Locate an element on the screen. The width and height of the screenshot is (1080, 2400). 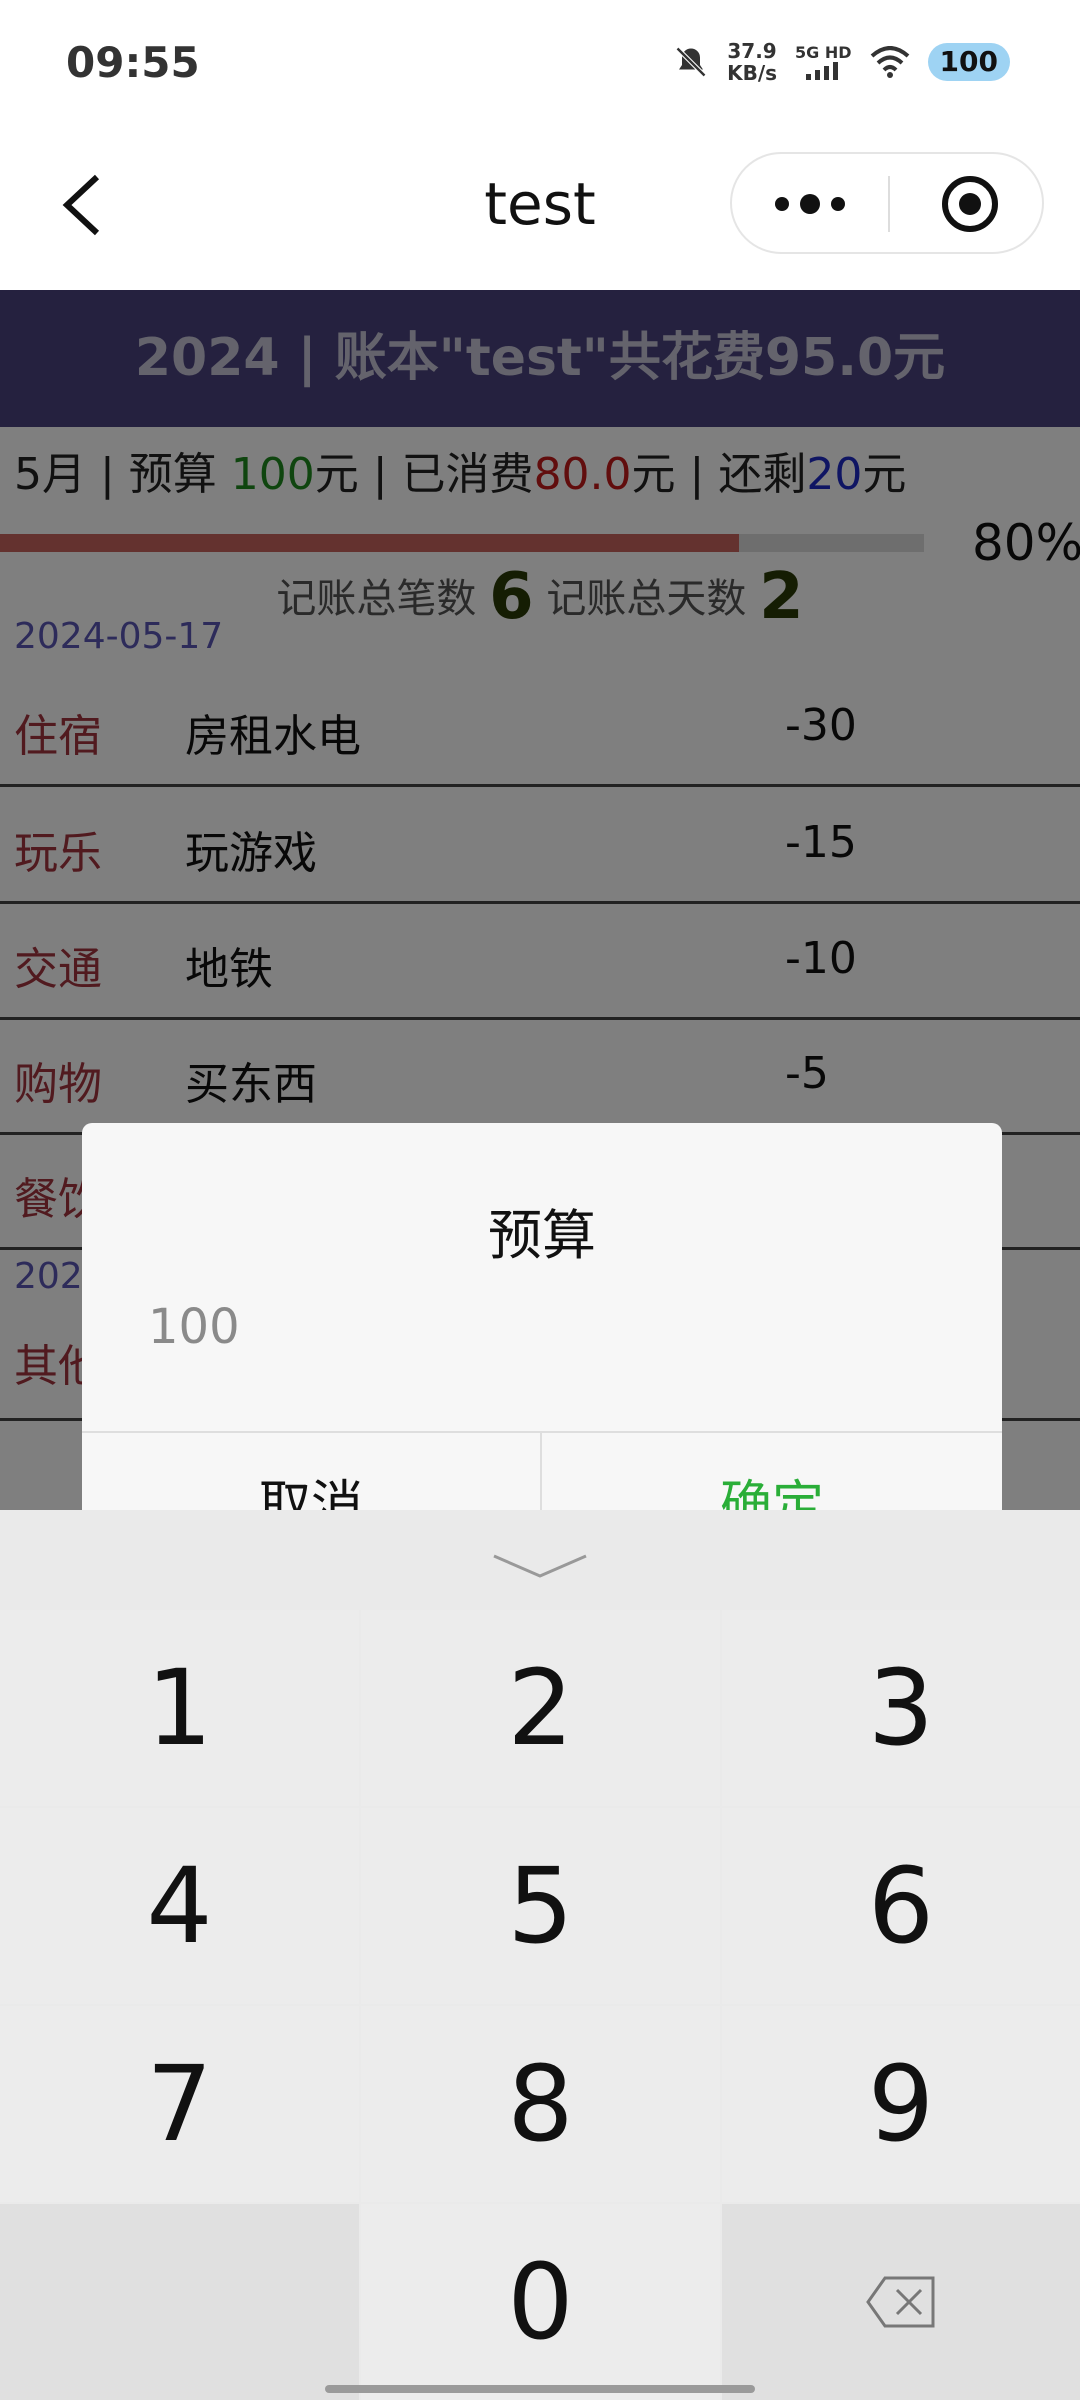
network-speed: 37.9 KB/s is located at coordinates (752, 62).